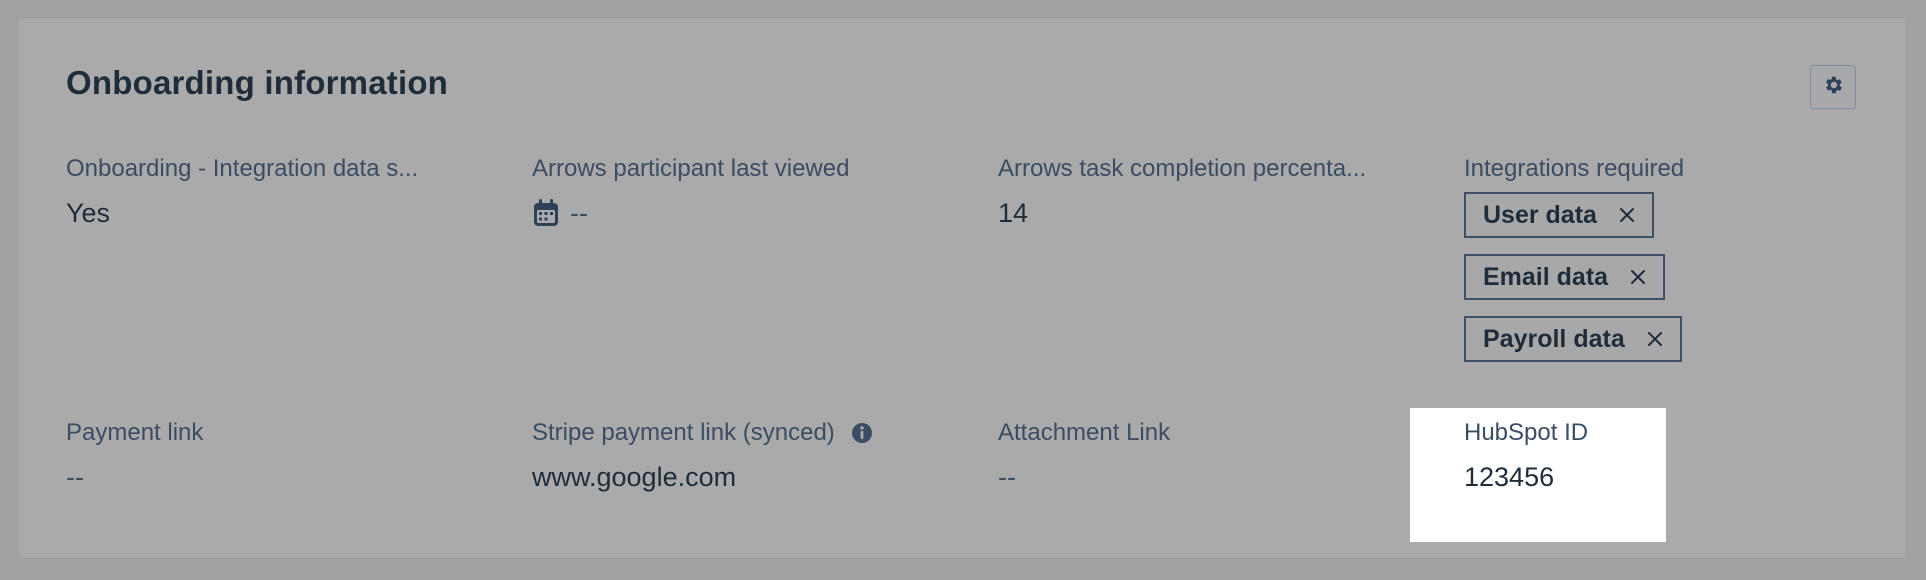  What do you see at coordinates (1574, 168) in the screenshot?
I see `field-label: Integrations required` at bounding box center [1574, 168].